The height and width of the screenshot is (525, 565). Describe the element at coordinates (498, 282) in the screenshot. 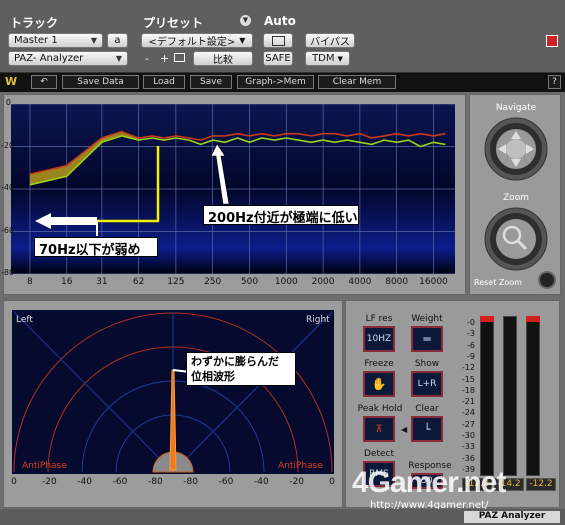

I see `reset-zoom-label: Reset Zoom` at that location.